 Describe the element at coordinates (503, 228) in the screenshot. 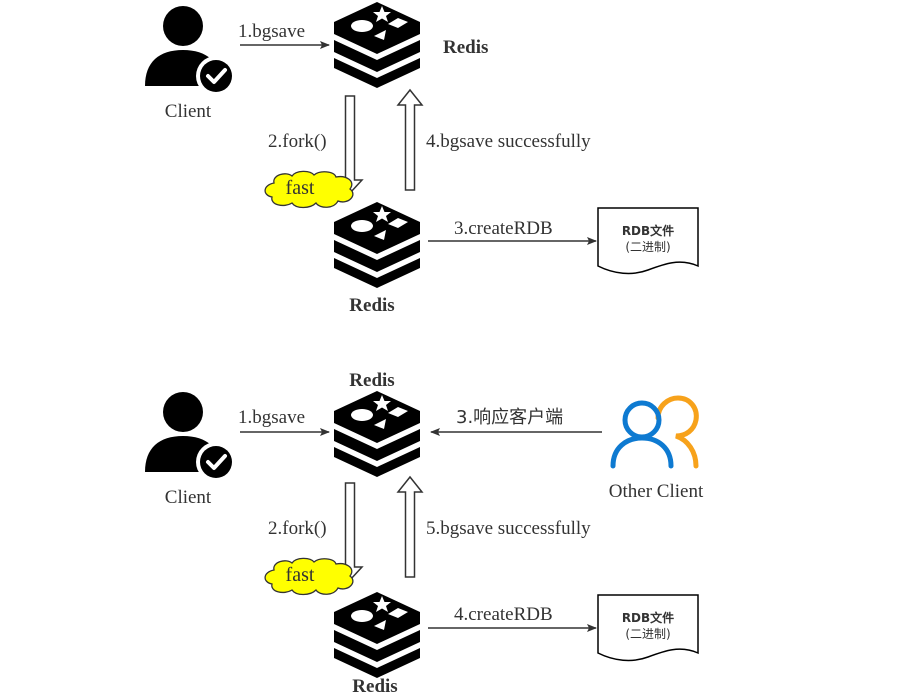

I see `edge-create-rdb-label: 3.createRDB` at that location.